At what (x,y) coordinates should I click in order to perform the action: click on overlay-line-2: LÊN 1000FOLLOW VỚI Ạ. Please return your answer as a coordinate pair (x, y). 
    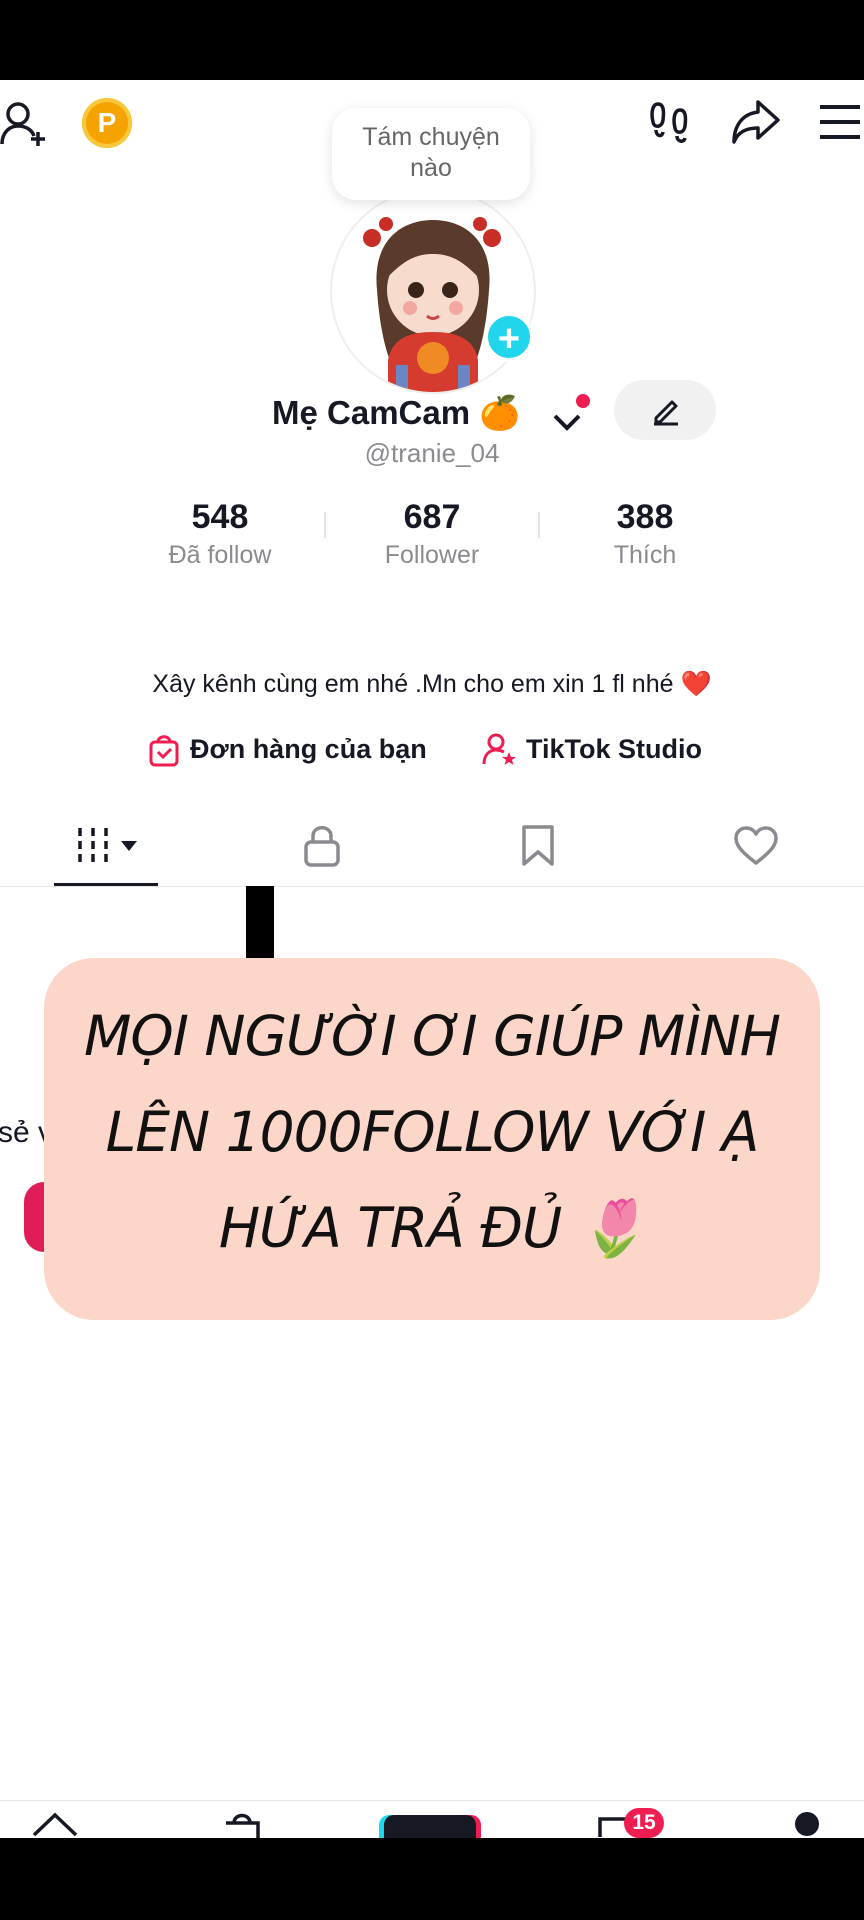
    Looking at the image, I should click on (432, 1132).